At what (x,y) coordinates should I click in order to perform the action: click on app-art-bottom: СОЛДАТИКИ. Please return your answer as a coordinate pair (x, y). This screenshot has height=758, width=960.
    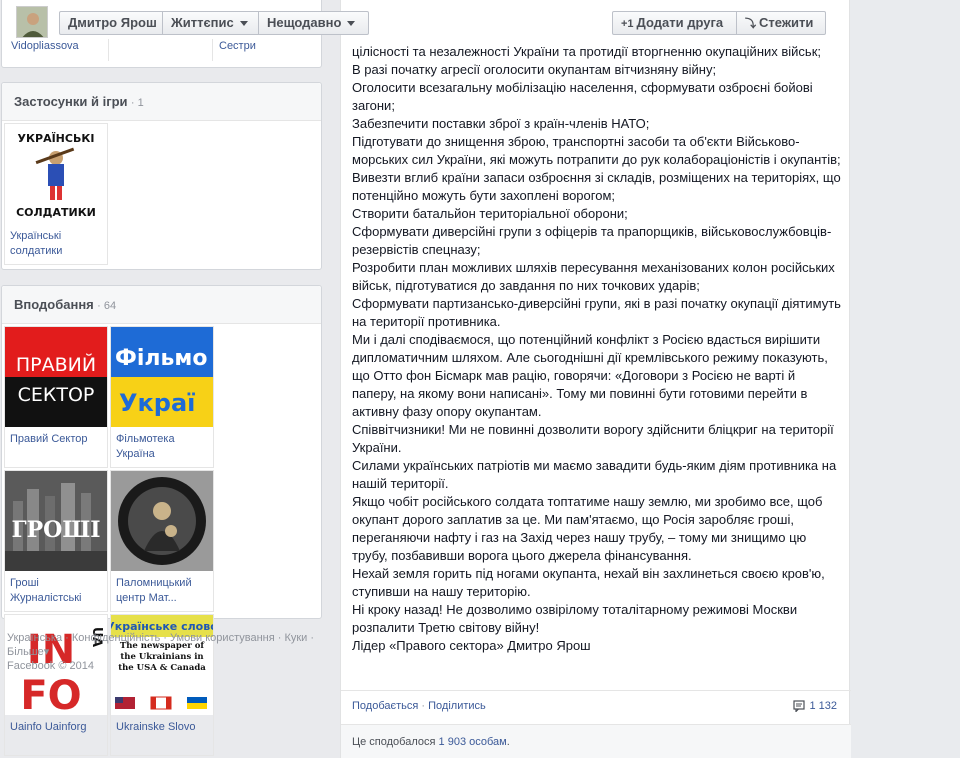
    Looking at the image, I should click on (56, 212).